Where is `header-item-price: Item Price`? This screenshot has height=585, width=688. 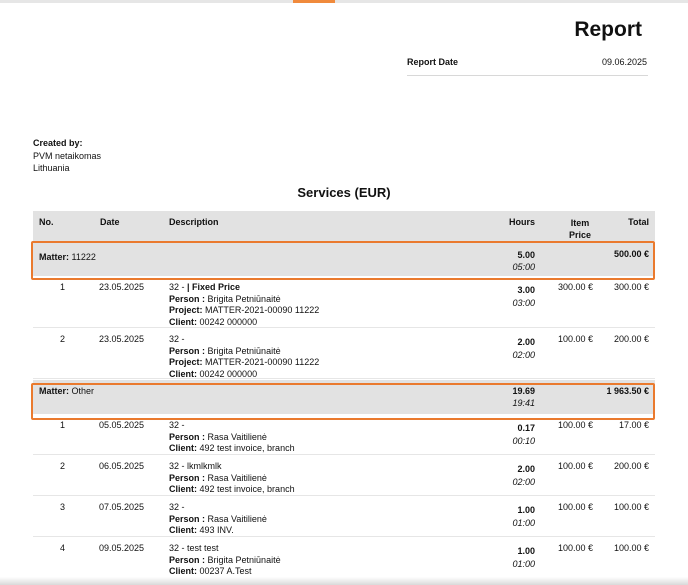
header-item-price: Item Price is located at coordinates (580, 229).